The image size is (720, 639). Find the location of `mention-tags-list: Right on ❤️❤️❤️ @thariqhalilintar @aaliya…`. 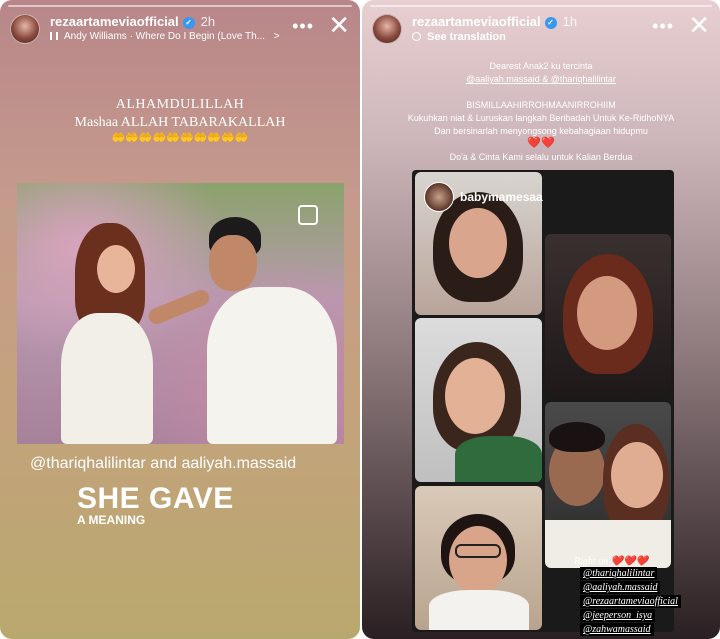

mention-tags-list: Right on ❤️❤️❤️ @thariqhalilintar @aaliya… is located at coordinates (639, 596).